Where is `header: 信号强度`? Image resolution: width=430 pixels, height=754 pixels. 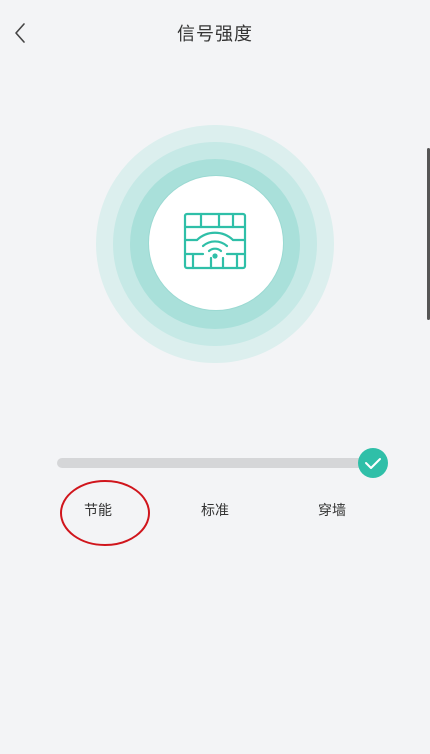 header: 信号强度 is located at coordinates (215, 33).